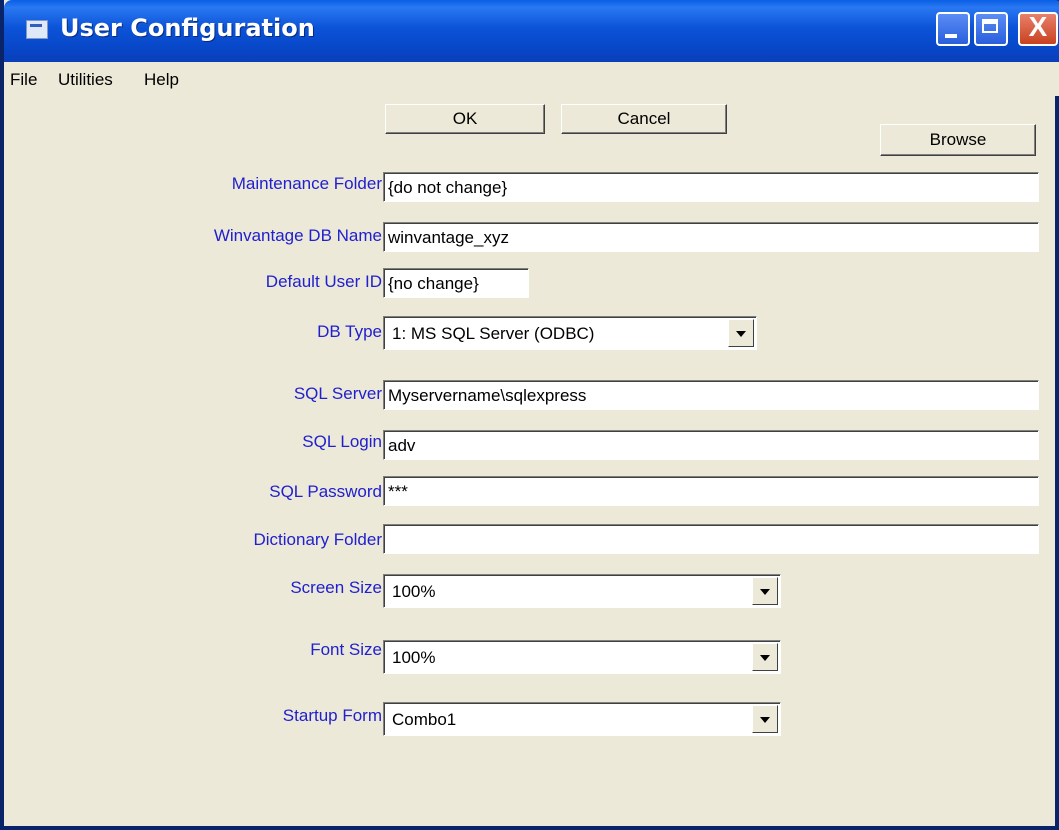 This screenshot has width=1059, height=830. Describe the element at coordinates (414, 657) in the screenshot. I see `font-size-value: 100%` at that location.